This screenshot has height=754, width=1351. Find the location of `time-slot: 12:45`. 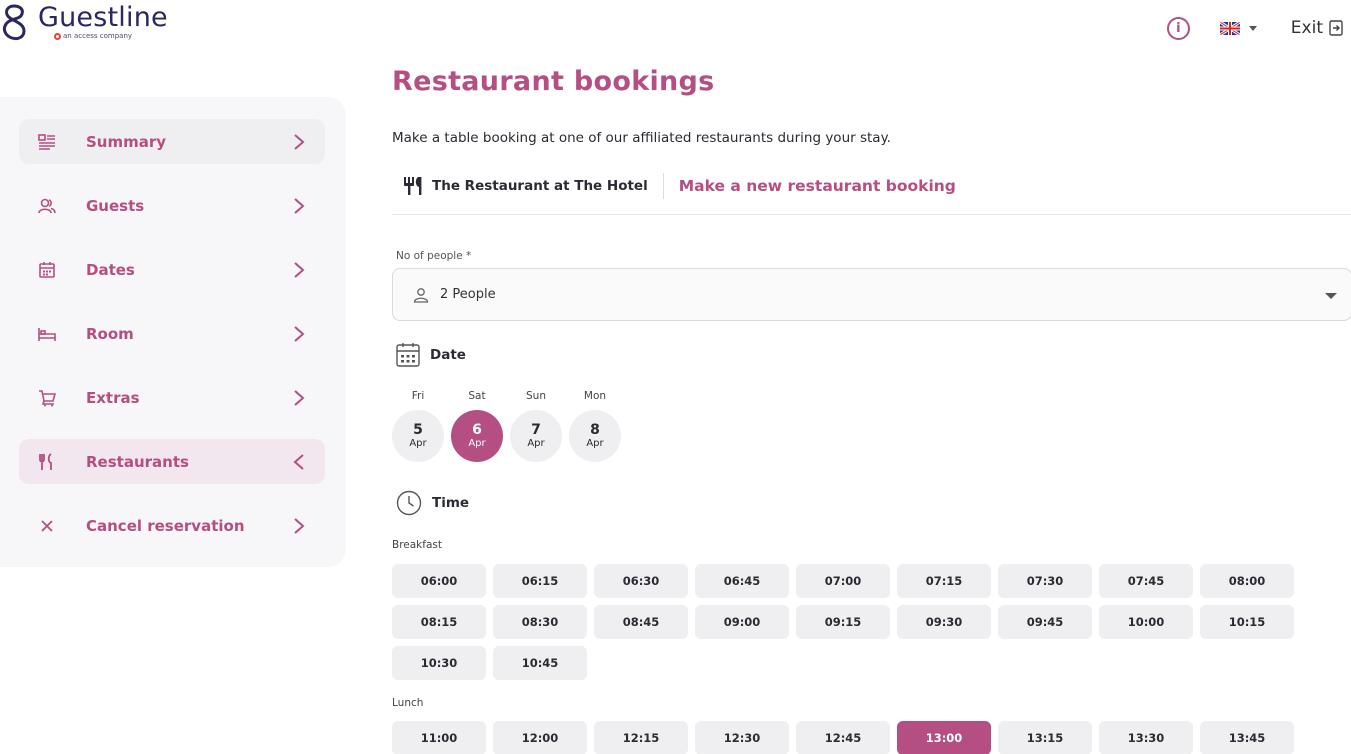

time-slot: 12:45 is located at coordinates (843, 737).